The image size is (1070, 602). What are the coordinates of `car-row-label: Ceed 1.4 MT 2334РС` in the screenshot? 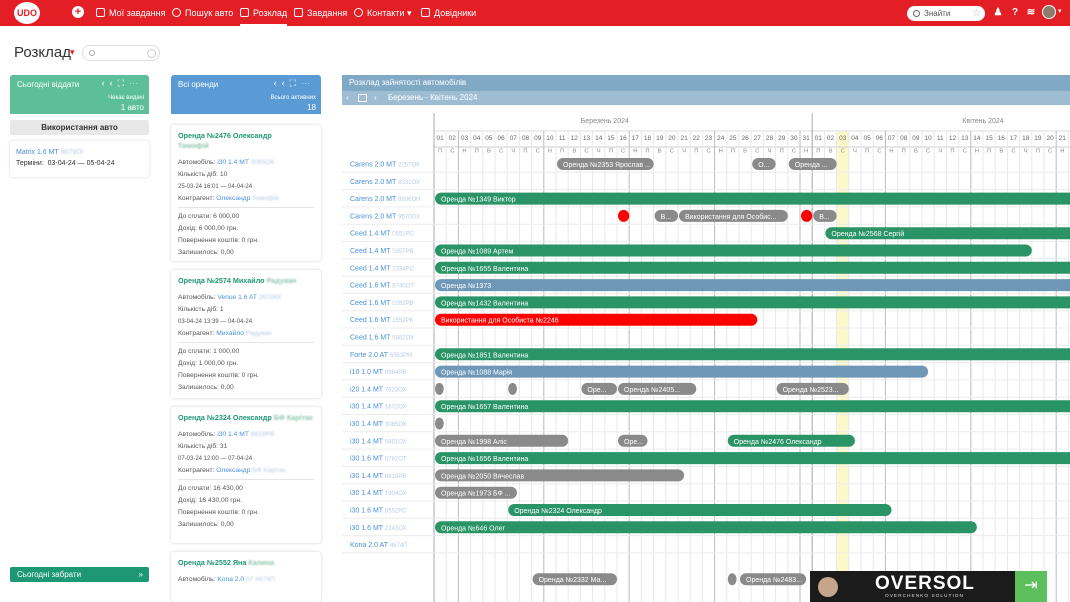 It's located at (382, 268).